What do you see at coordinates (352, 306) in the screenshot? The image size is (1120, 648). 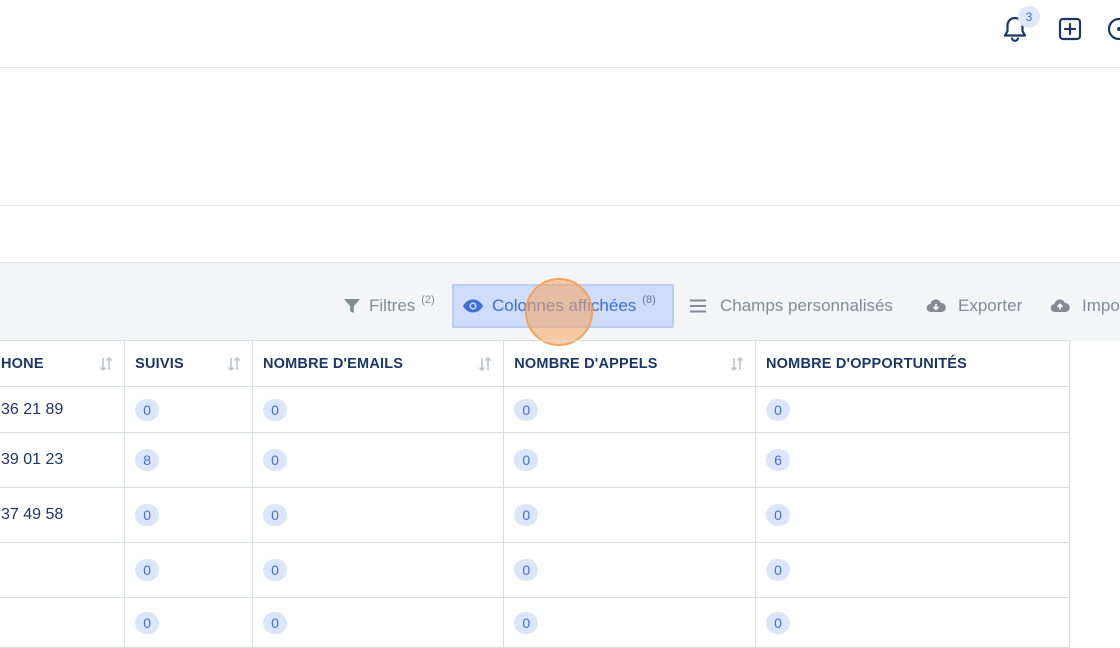 I see `filter-icon` at bounding box center [352, 306].